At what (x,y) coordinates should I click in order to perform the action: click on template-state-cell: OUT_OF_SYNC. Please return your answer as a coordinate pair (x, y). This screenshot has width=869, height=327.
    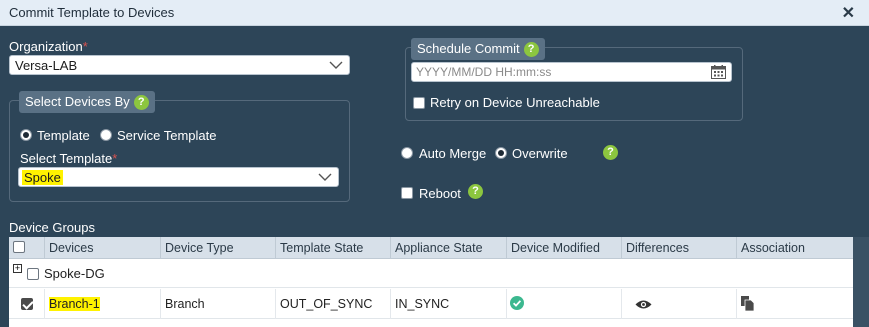
    Looking at the image, I should click on (333, 304).